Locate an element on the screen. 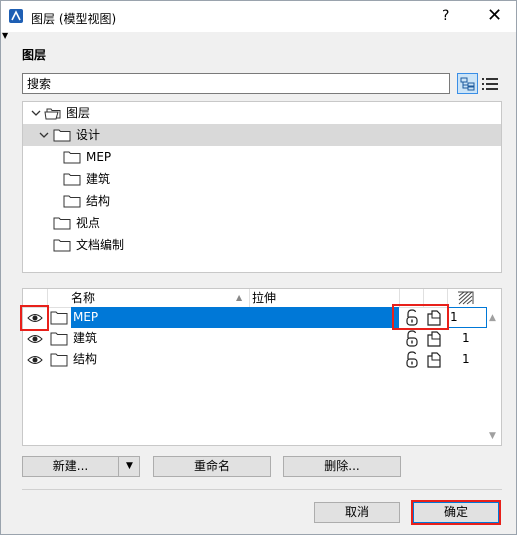  new-layer-button: 新建... ▼ is located at coordinates (81, 466).